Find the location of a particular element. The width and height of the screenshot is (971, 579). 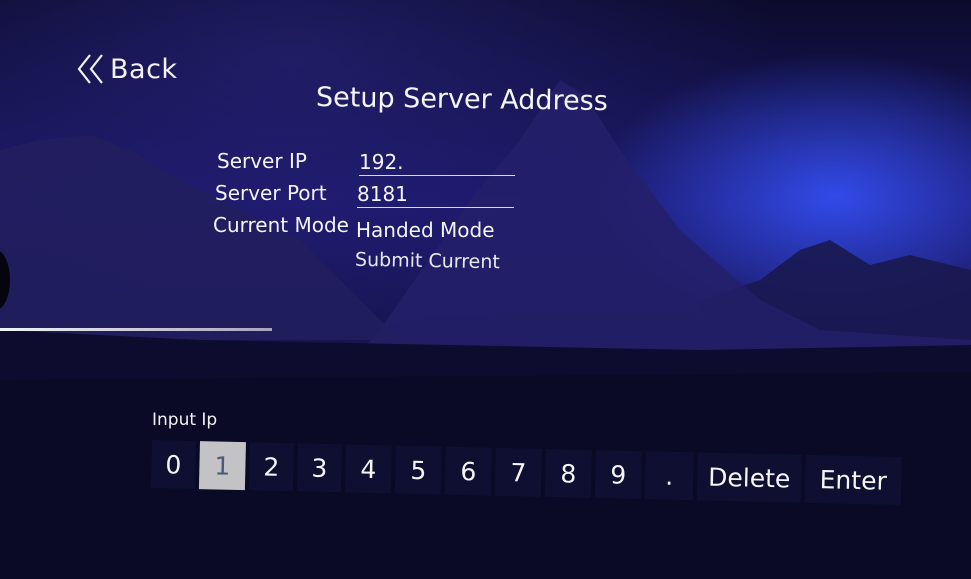

input-ip-label: Input Ip is located at coordinates (185, 420).